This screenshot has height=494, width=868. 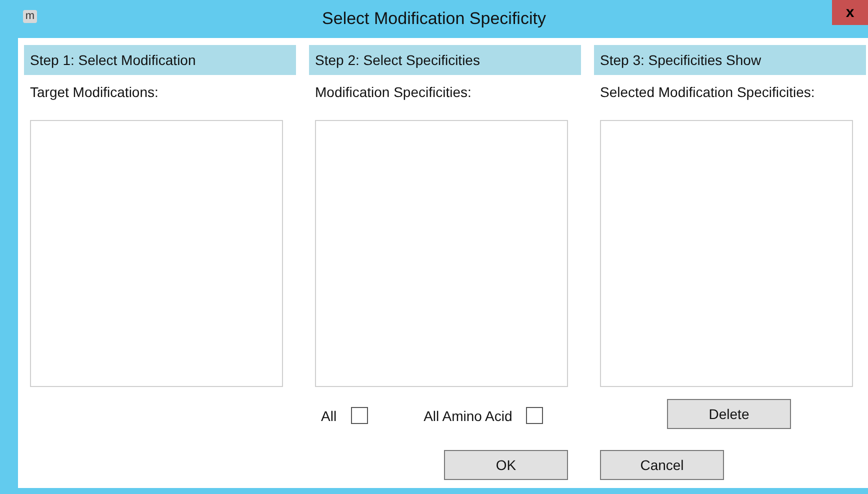 What do you see at coordinates (708, 92) in the screenshot?
I see `list-label: Selected Modification Specificities:` at bounding box center [708, 92].